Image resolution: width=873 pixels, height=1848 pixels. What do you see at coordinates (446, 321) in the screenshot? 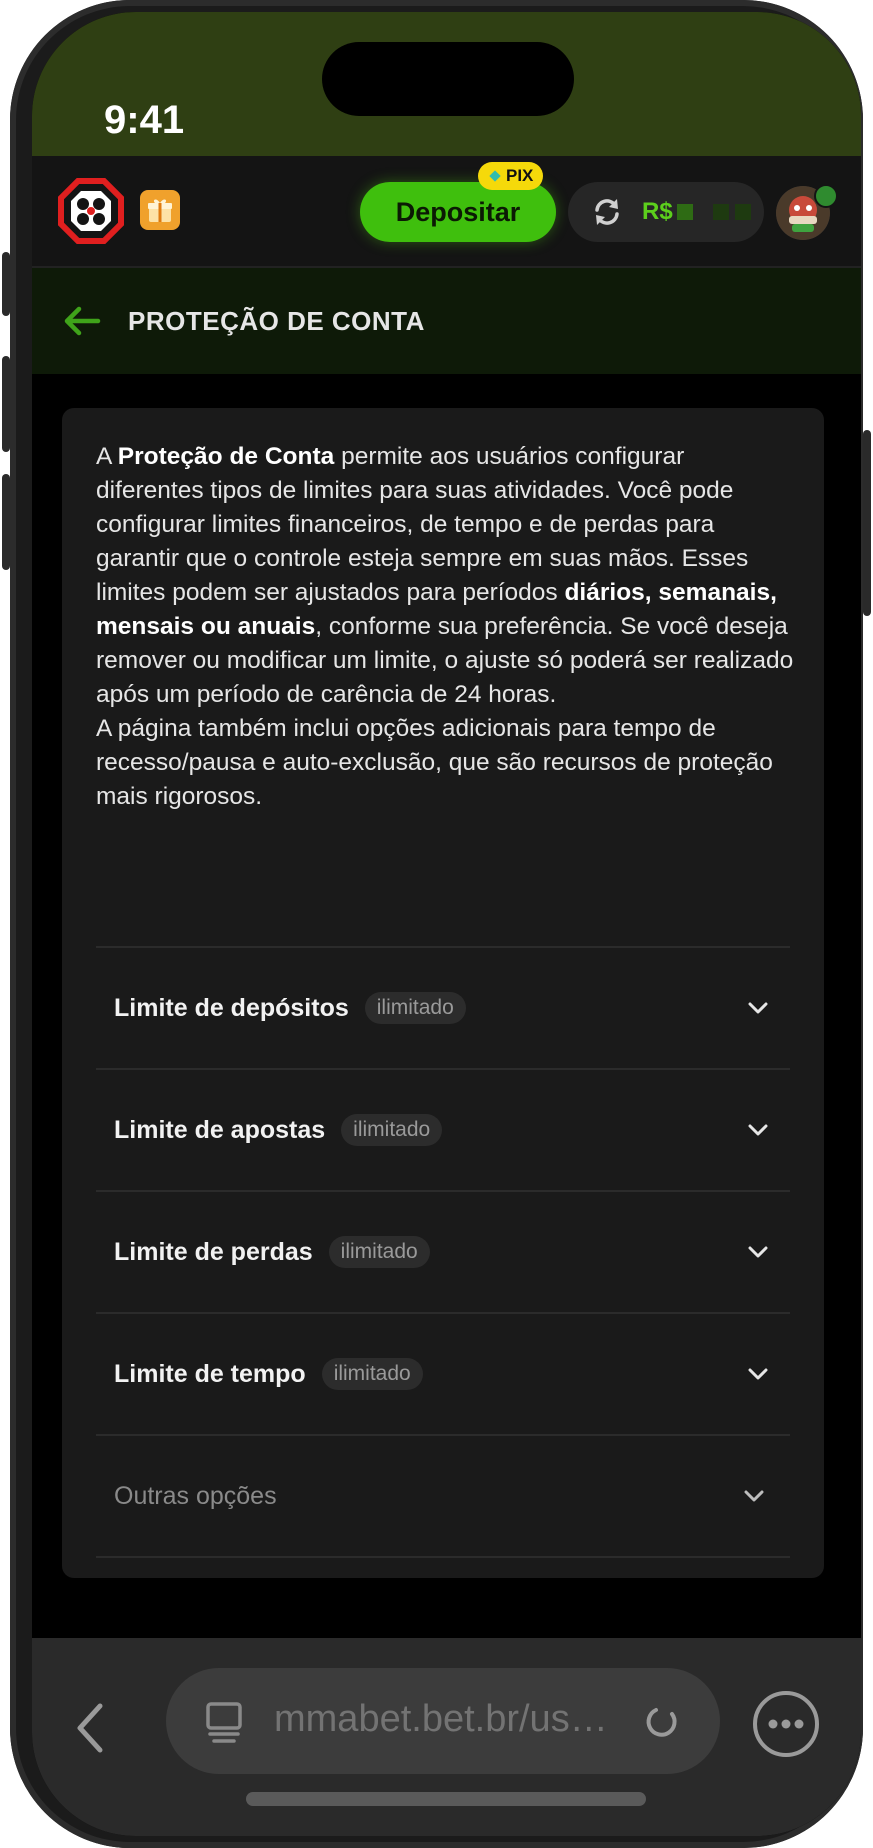
I see `page-title-bar: PROTEÇÃO DE CONTA` at bounding box center [446, 321].